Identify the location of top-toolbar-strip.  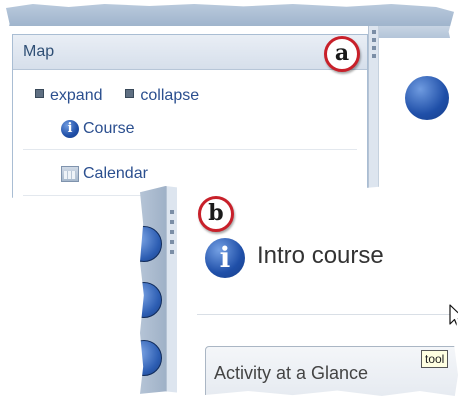
(230, 15).